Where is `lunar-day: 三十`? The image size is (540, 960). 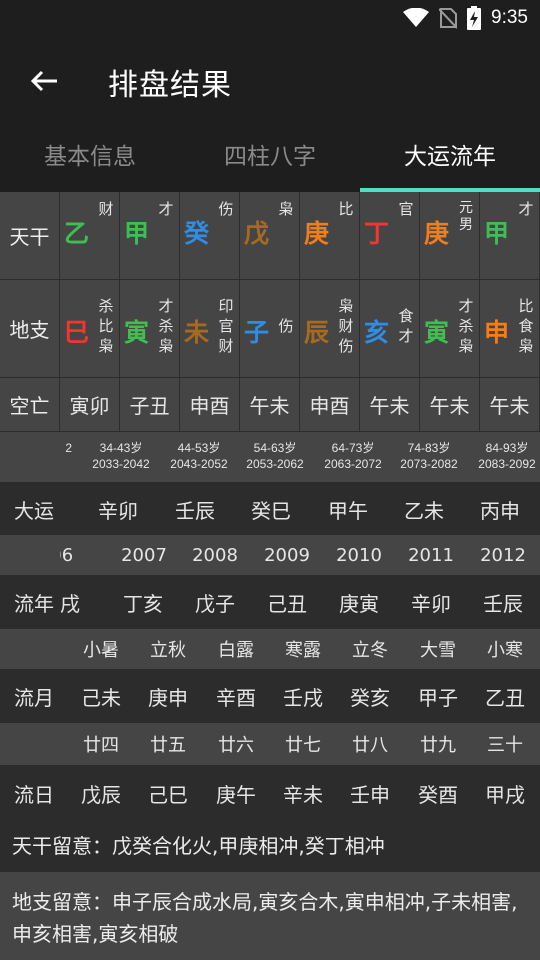
lunar-day: 三十 is located at coordinates (505, 744).